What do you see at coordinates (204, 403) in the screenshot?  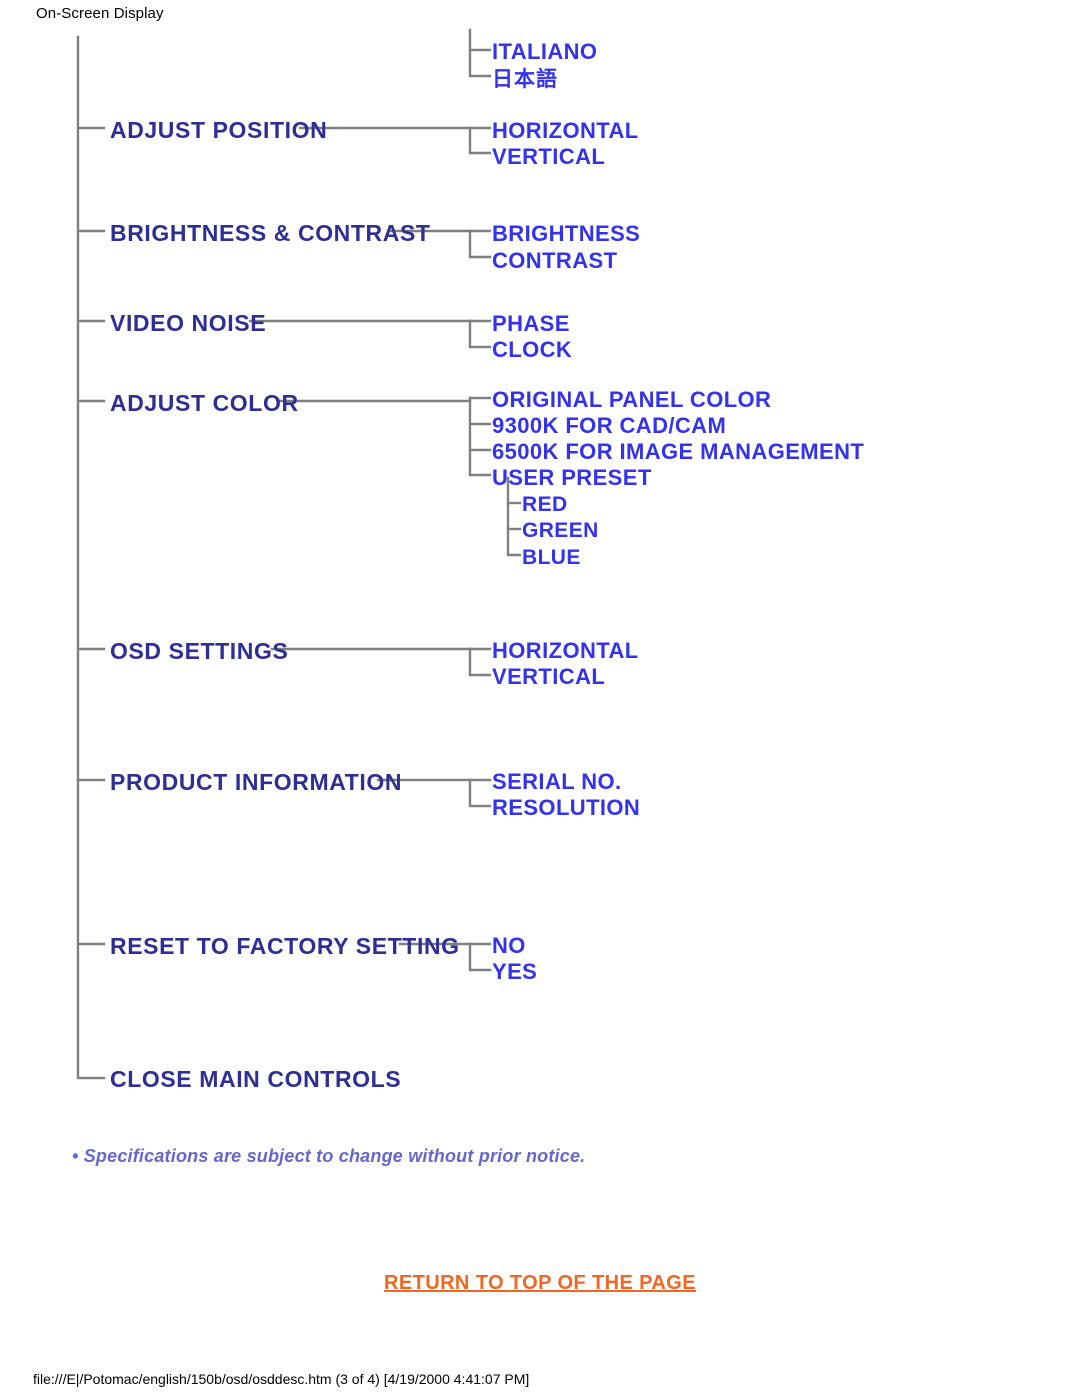 I see `menu-item-adjust-color: ADJUST COLOR` at bounding box center [204, 403].